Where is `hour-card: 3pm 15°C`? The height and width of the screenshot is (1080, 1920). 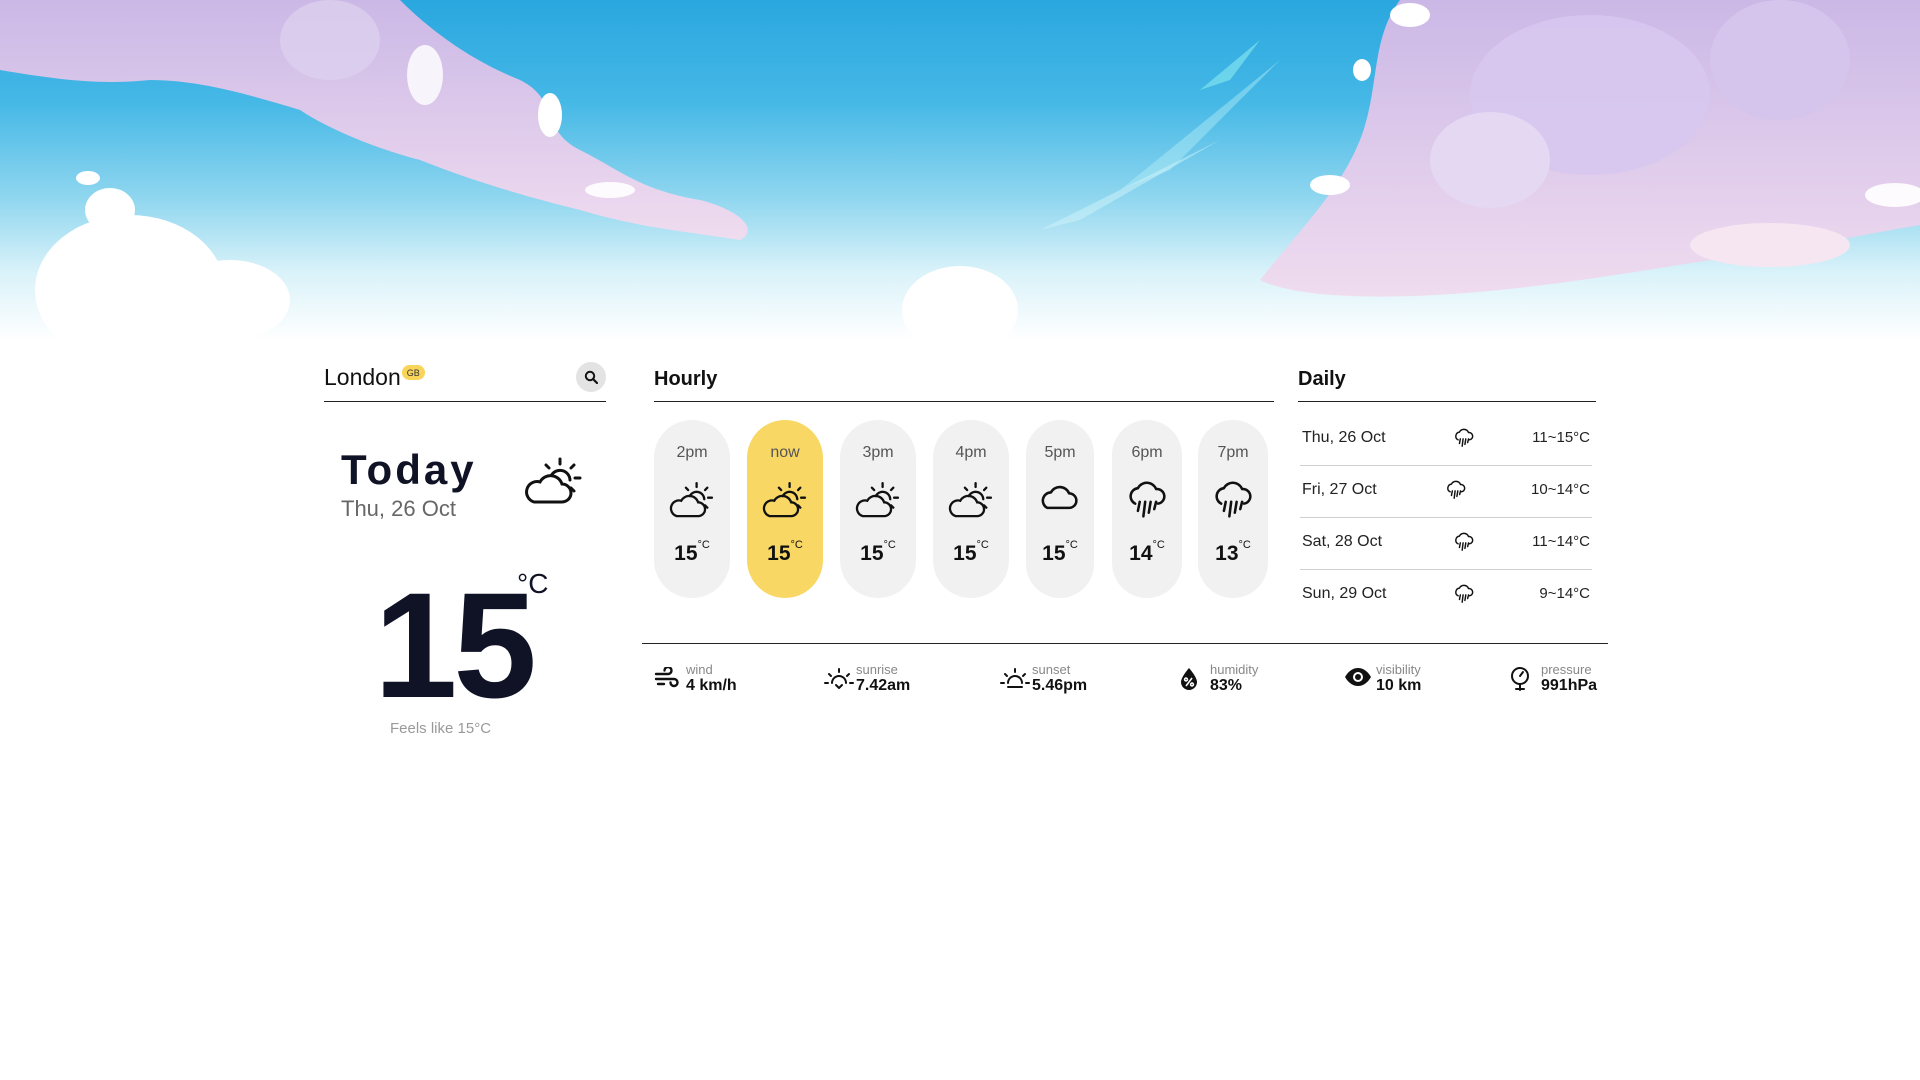
hour-card: 3pm 15°C is located at coordinates (878, 509).